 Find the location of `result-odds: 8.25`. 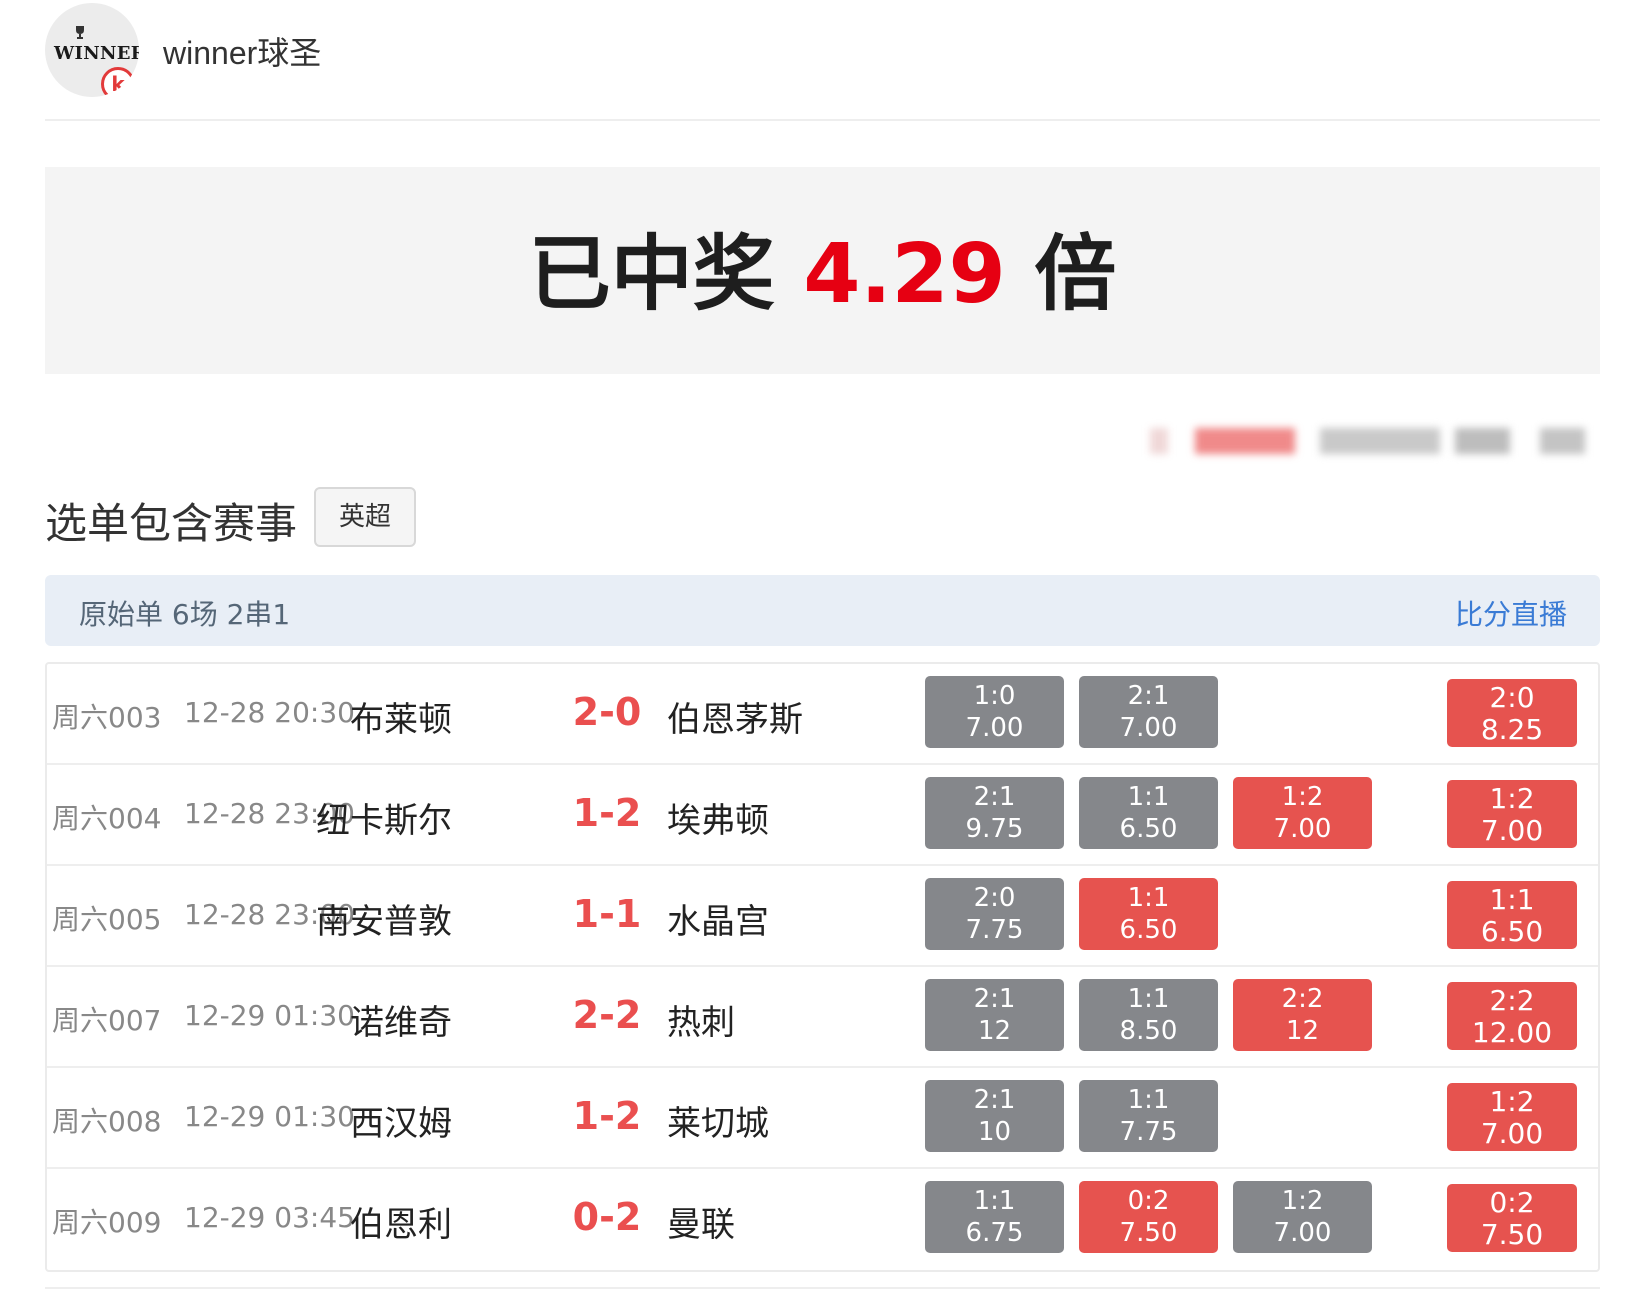

result-odds: 8.25 is located at coordinates (1512, 729).